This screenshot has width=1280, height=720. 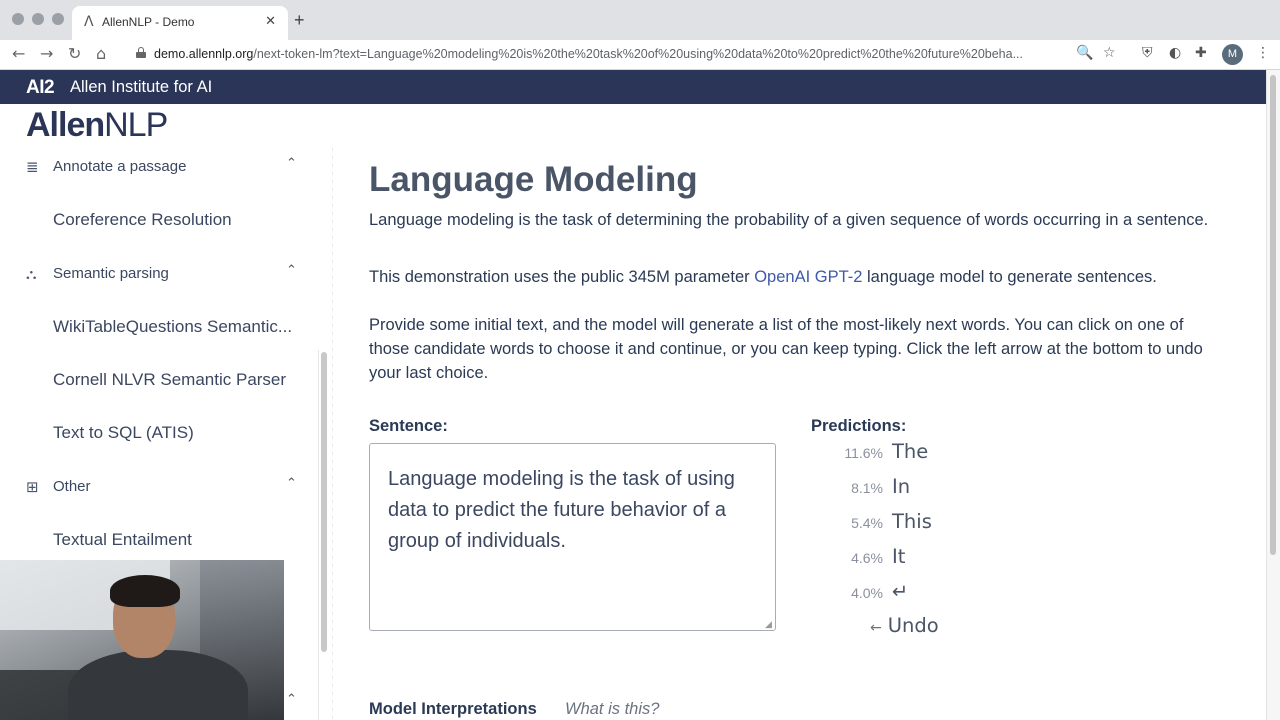 I want to click on what-is-this-link: What is this?, so click(x=612, y=709).